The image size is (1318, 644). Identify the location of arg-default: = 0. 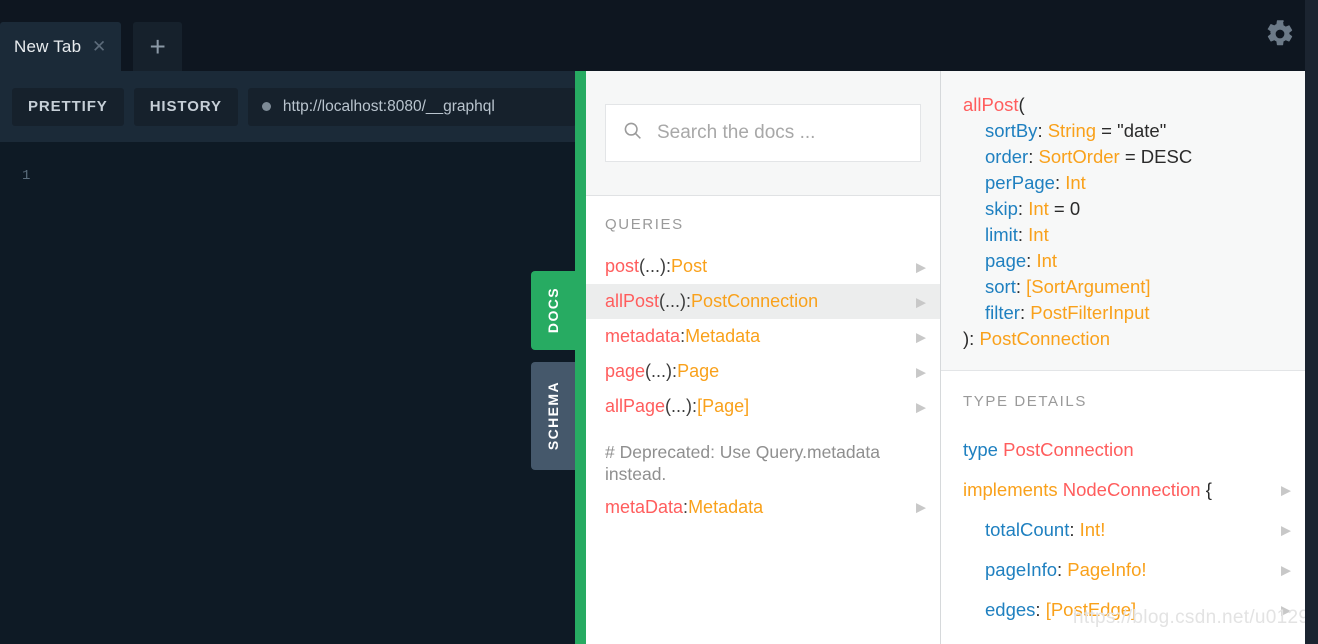
(1064, 208).